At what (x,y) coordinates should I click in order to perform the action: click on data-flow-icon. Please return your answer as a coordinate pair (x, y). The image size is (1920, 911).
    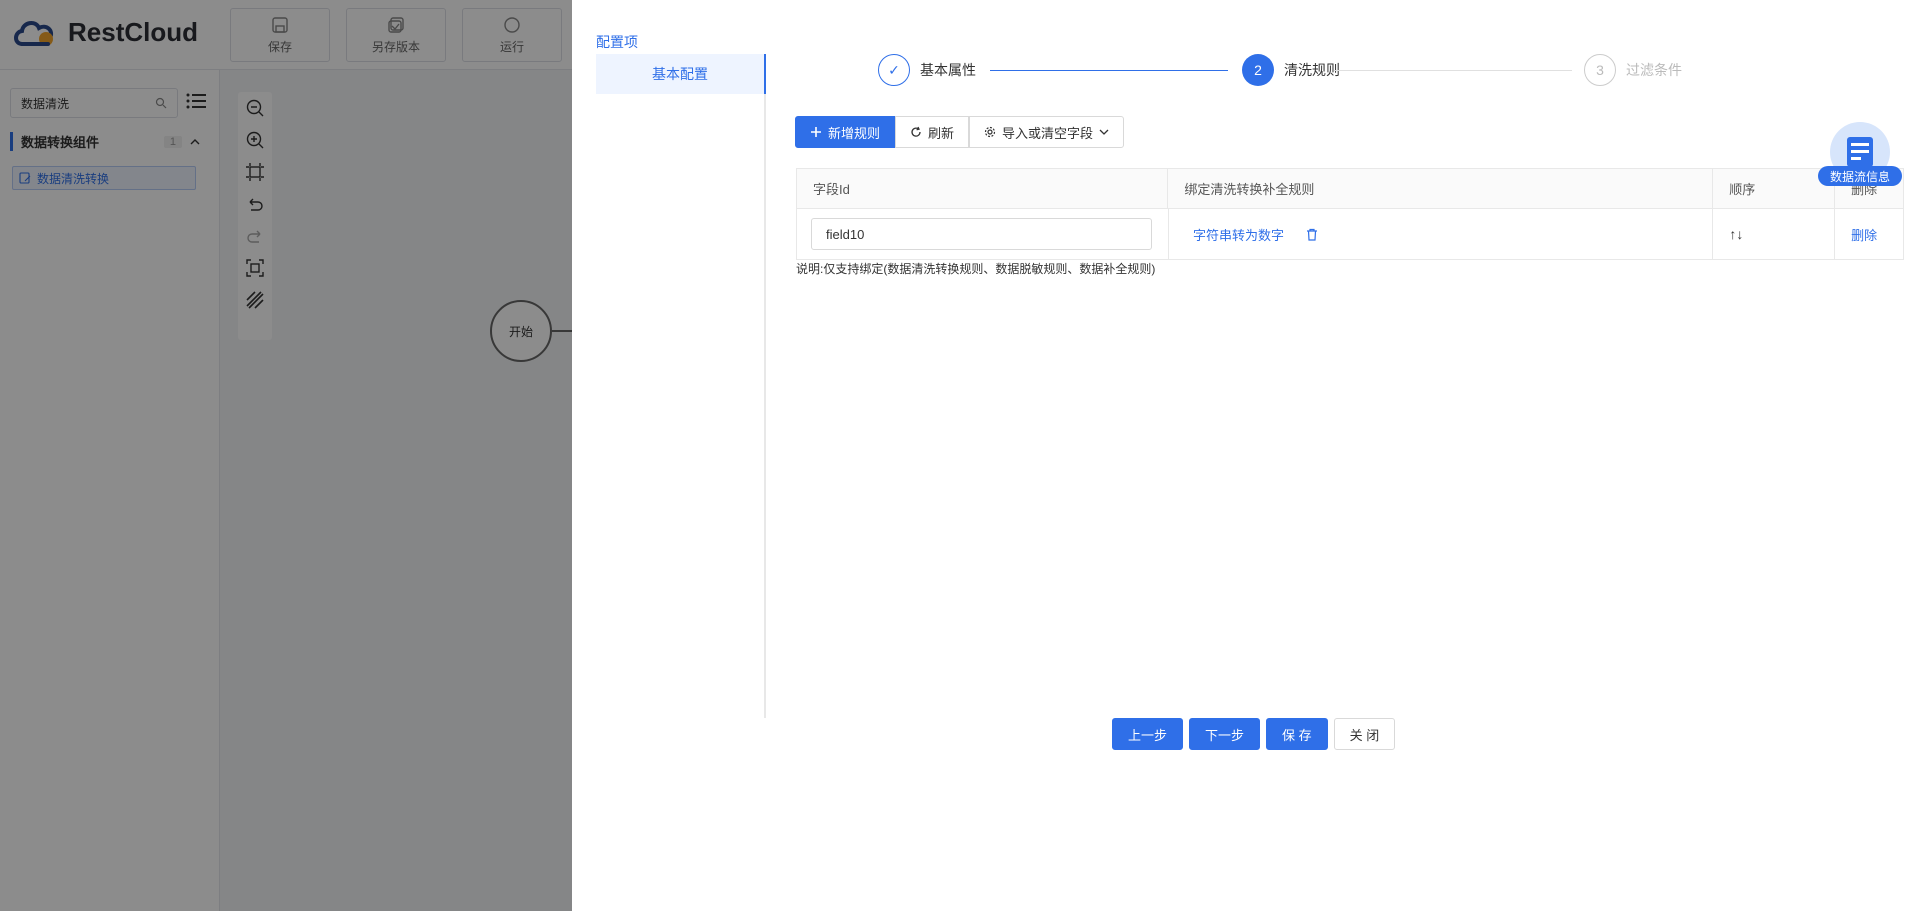
    Looking at the image, I should click on (1860, 152).